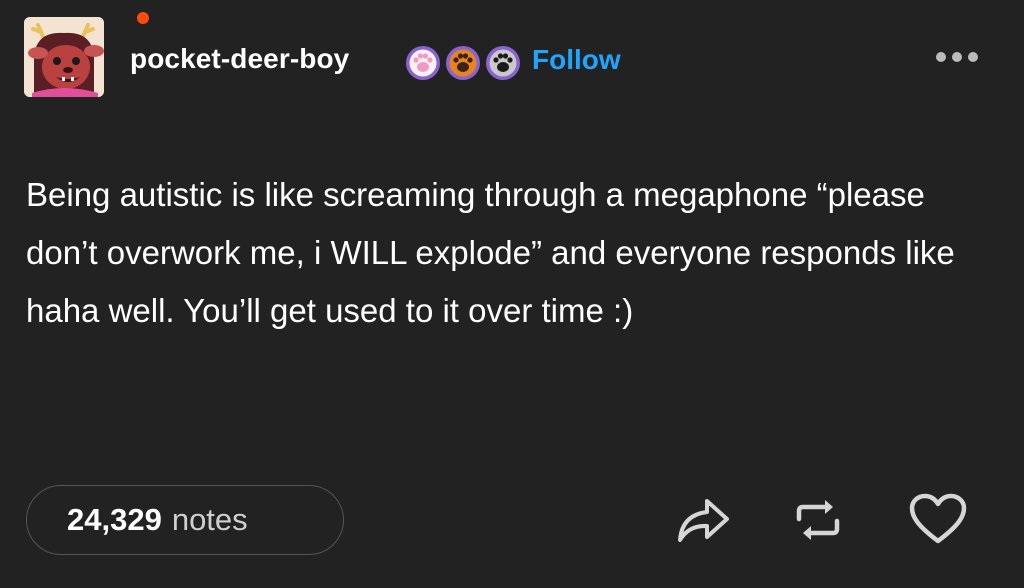 Image resolution: width=1024 pixels, height=588 pixels. Describe the element at coordinates (704, 520) in the screenshot. I see `share-arrow-icon` at that location.